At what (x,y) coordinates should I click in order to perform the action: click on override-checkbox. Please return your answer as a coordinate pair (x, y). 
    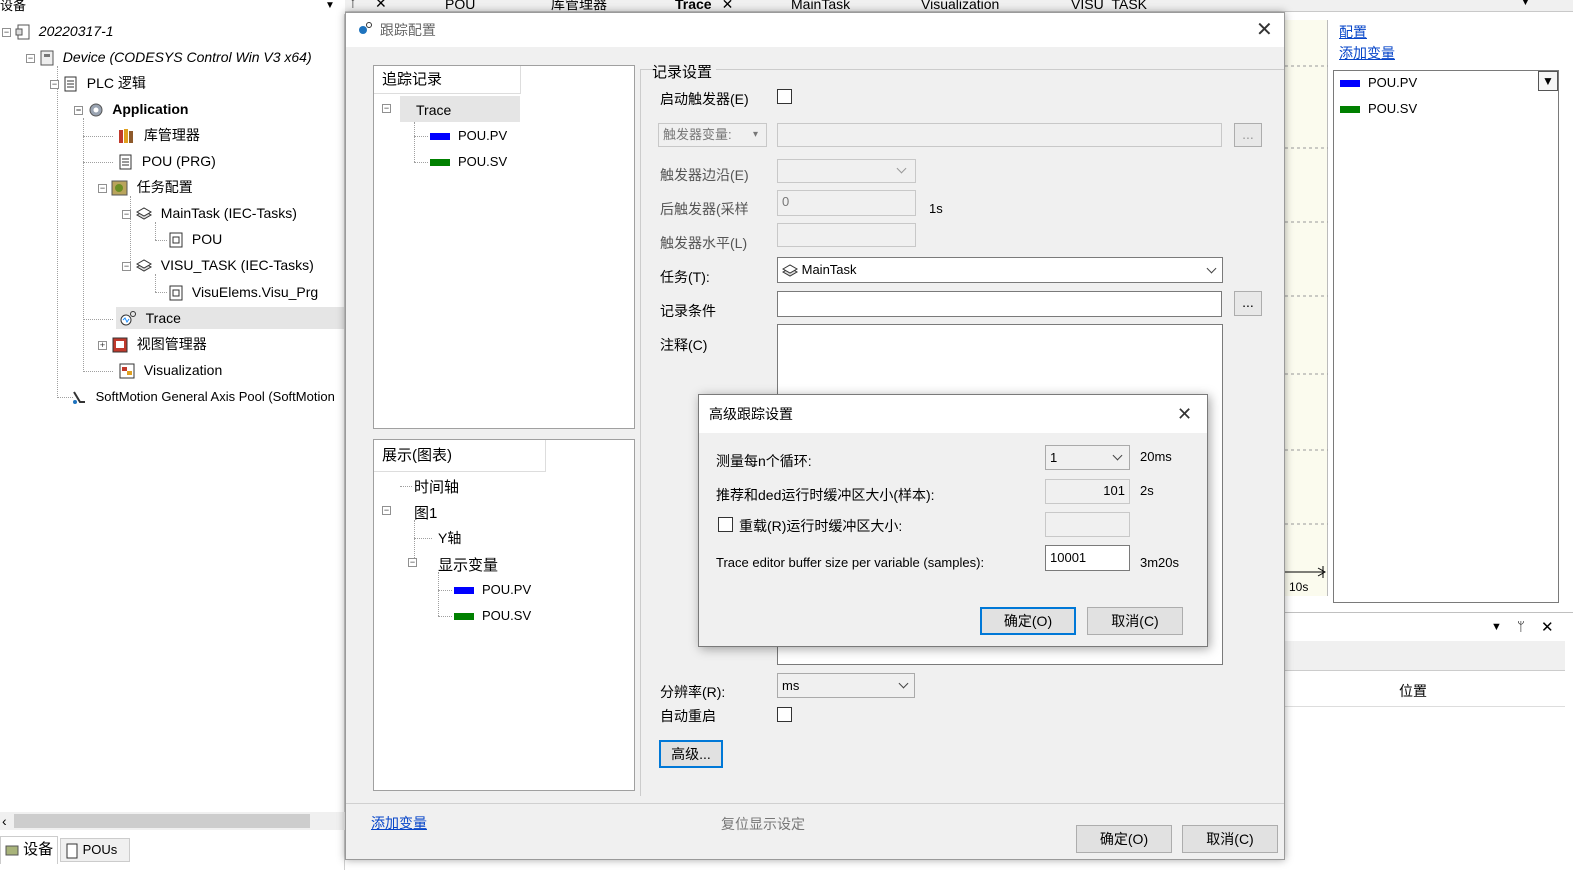
    Looking at the image, I should click on (725, 524).